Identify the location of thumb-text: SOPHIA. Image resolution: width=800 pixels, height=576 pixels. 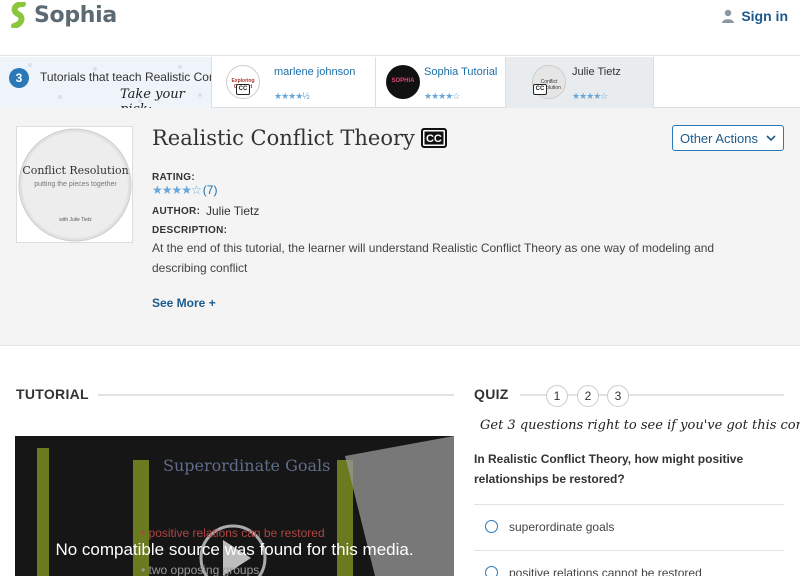
(403, 81).